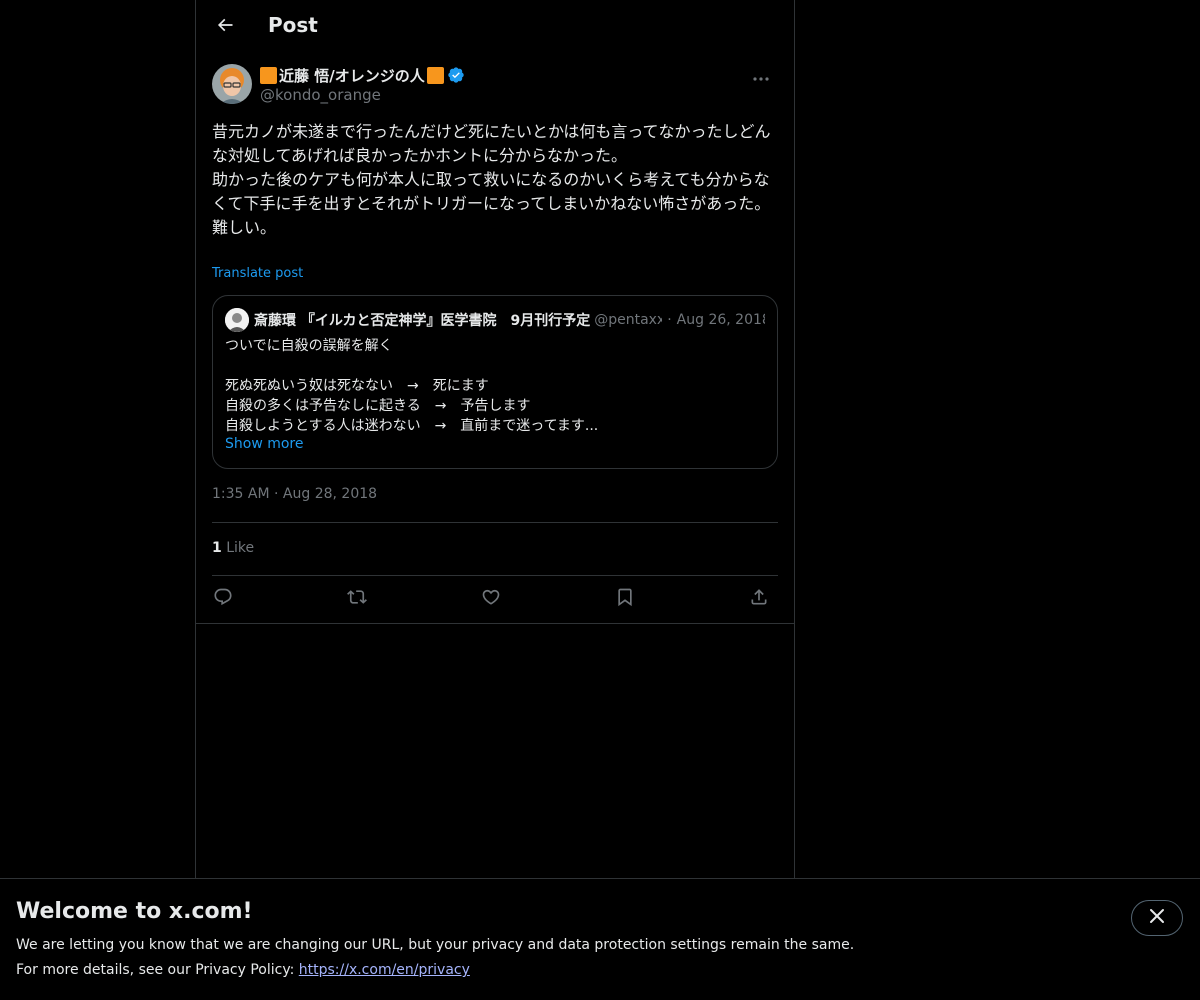  What do you see at coordinates (237, 320) in the screenshot?
I see `quoted-avatar` at bounding box center [237, 320].